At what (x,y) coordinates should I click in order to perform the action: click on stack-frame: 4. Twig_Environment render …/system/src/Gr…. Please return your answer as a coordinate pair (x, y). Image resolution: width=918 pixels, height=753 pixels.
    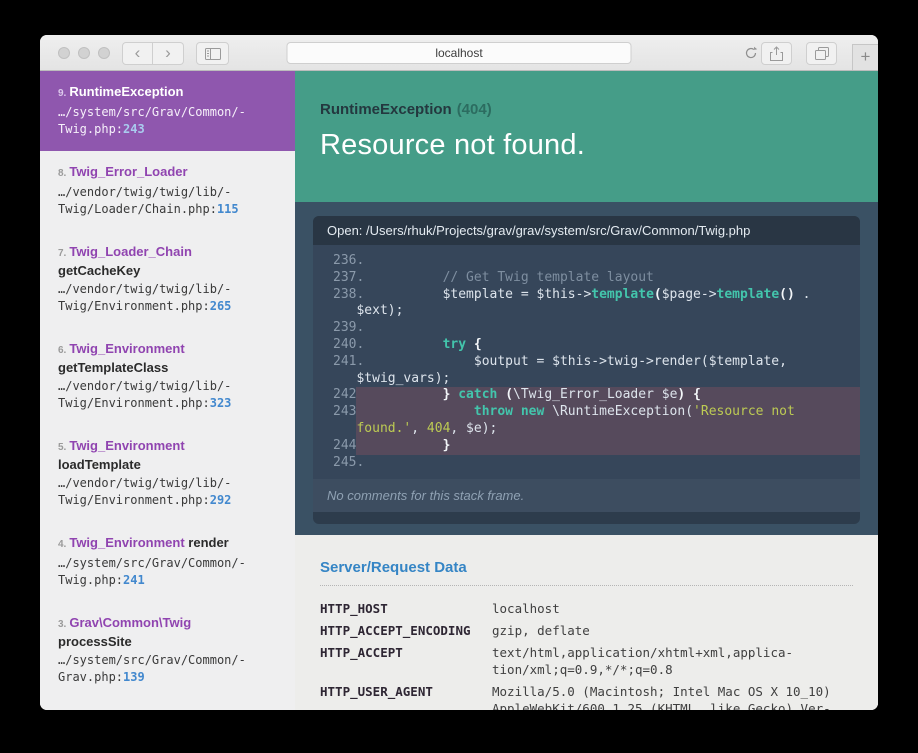
    Looking at the image, I should click on (167, 562).